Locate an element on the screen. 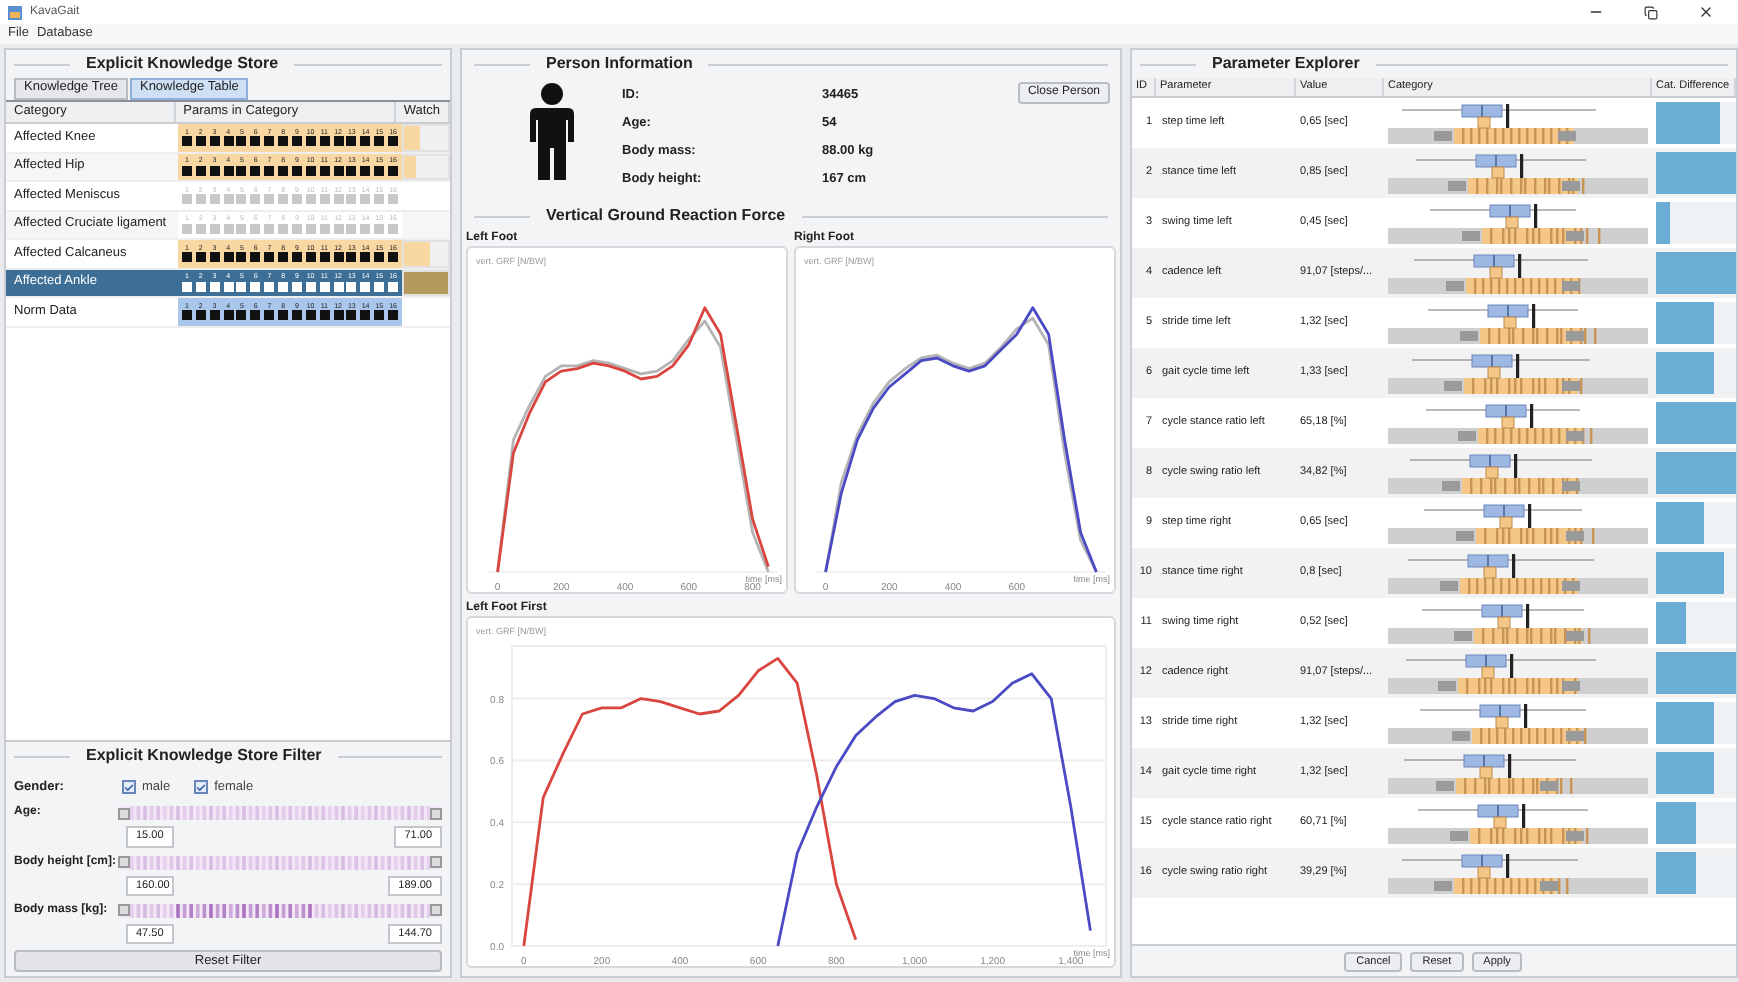 This screenshot has width=1738, height=982. section-title: Explicit Knowledge Store is located at coordinates (182, 64).